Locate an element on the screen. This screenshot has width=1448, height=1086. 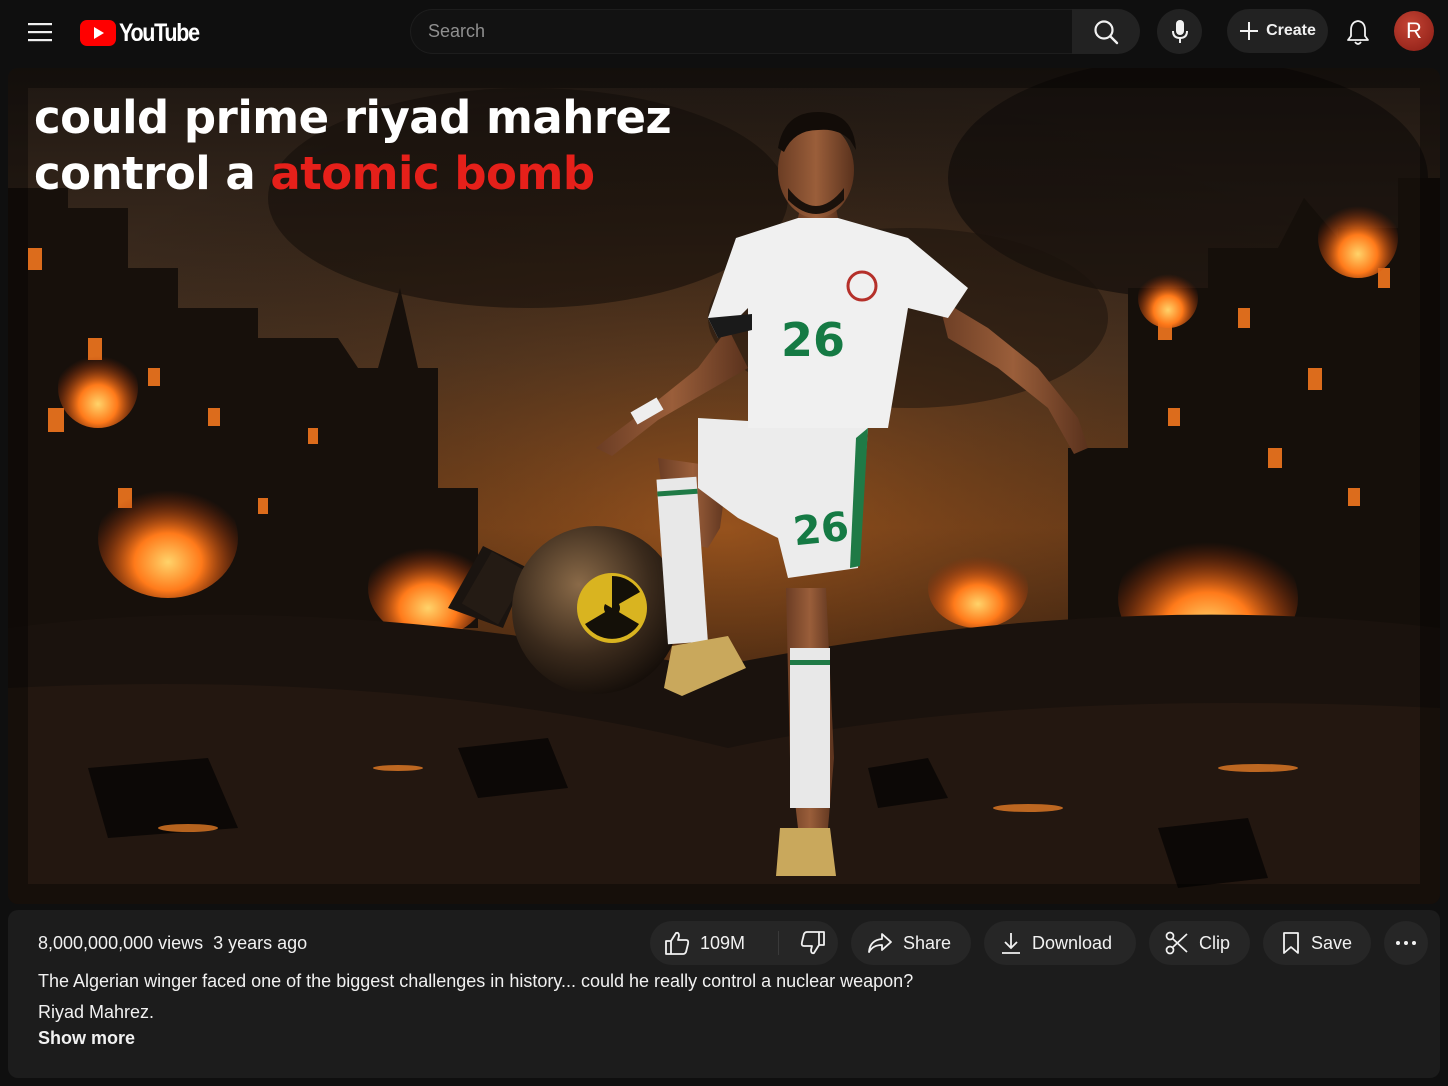
search-box is located at coordinates (741, 31).